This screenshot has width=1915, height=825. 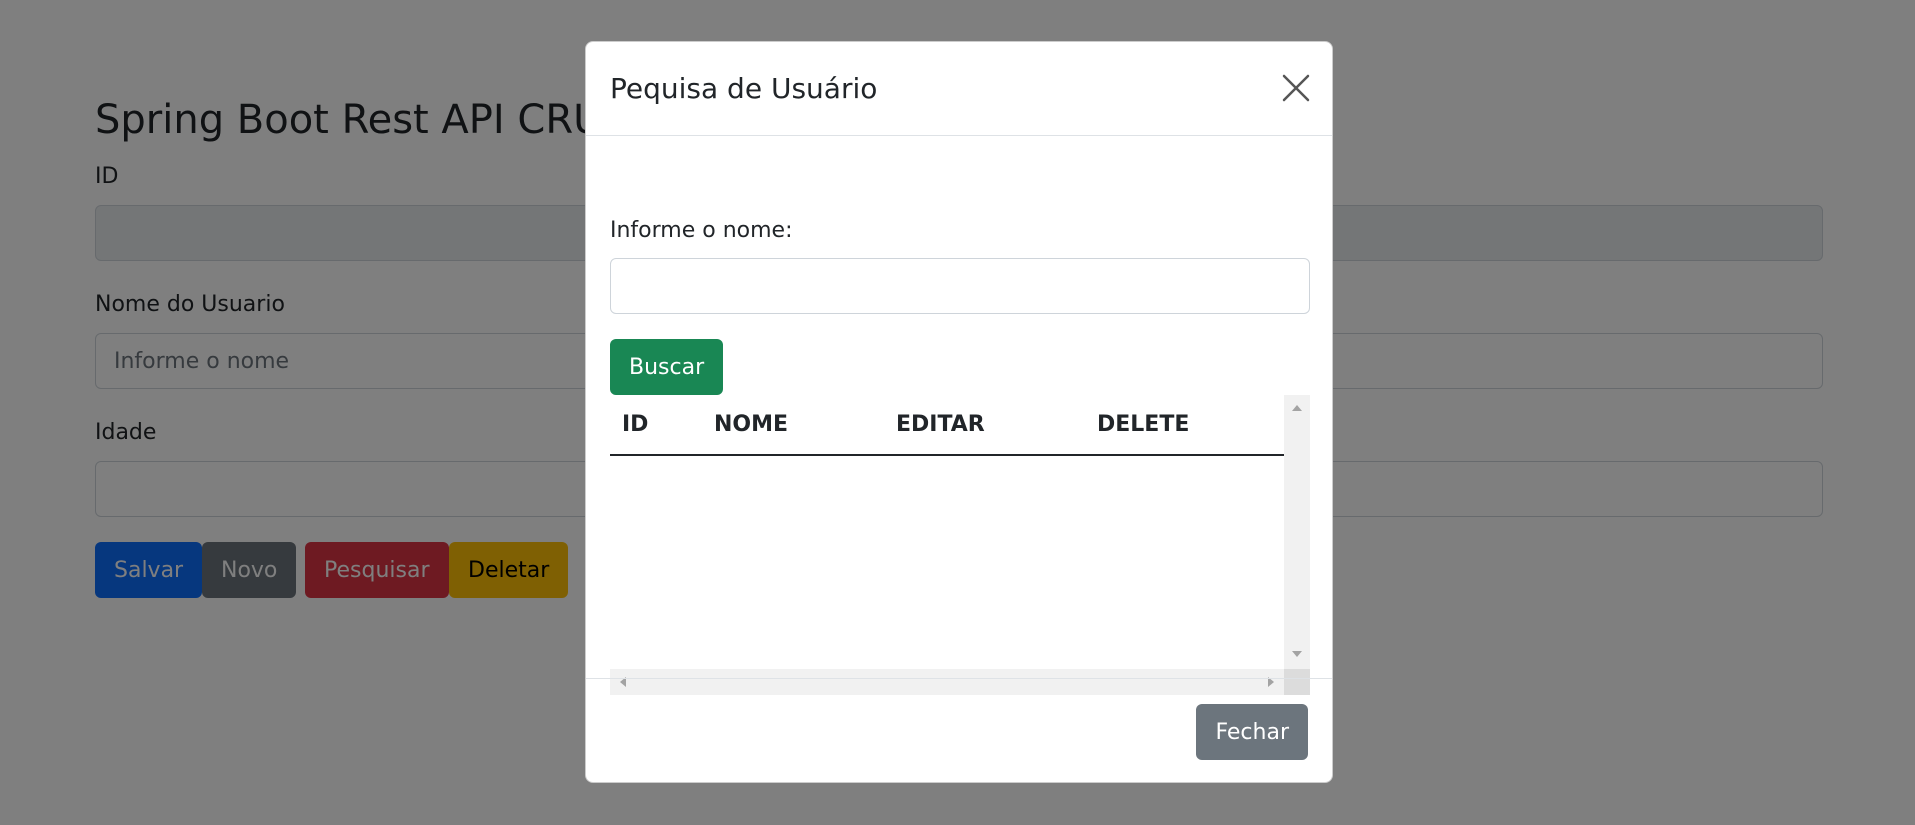 I want to click on results-table-scroll-area: ID NOME EDITAR DELETE, so click(x=960, y=545).